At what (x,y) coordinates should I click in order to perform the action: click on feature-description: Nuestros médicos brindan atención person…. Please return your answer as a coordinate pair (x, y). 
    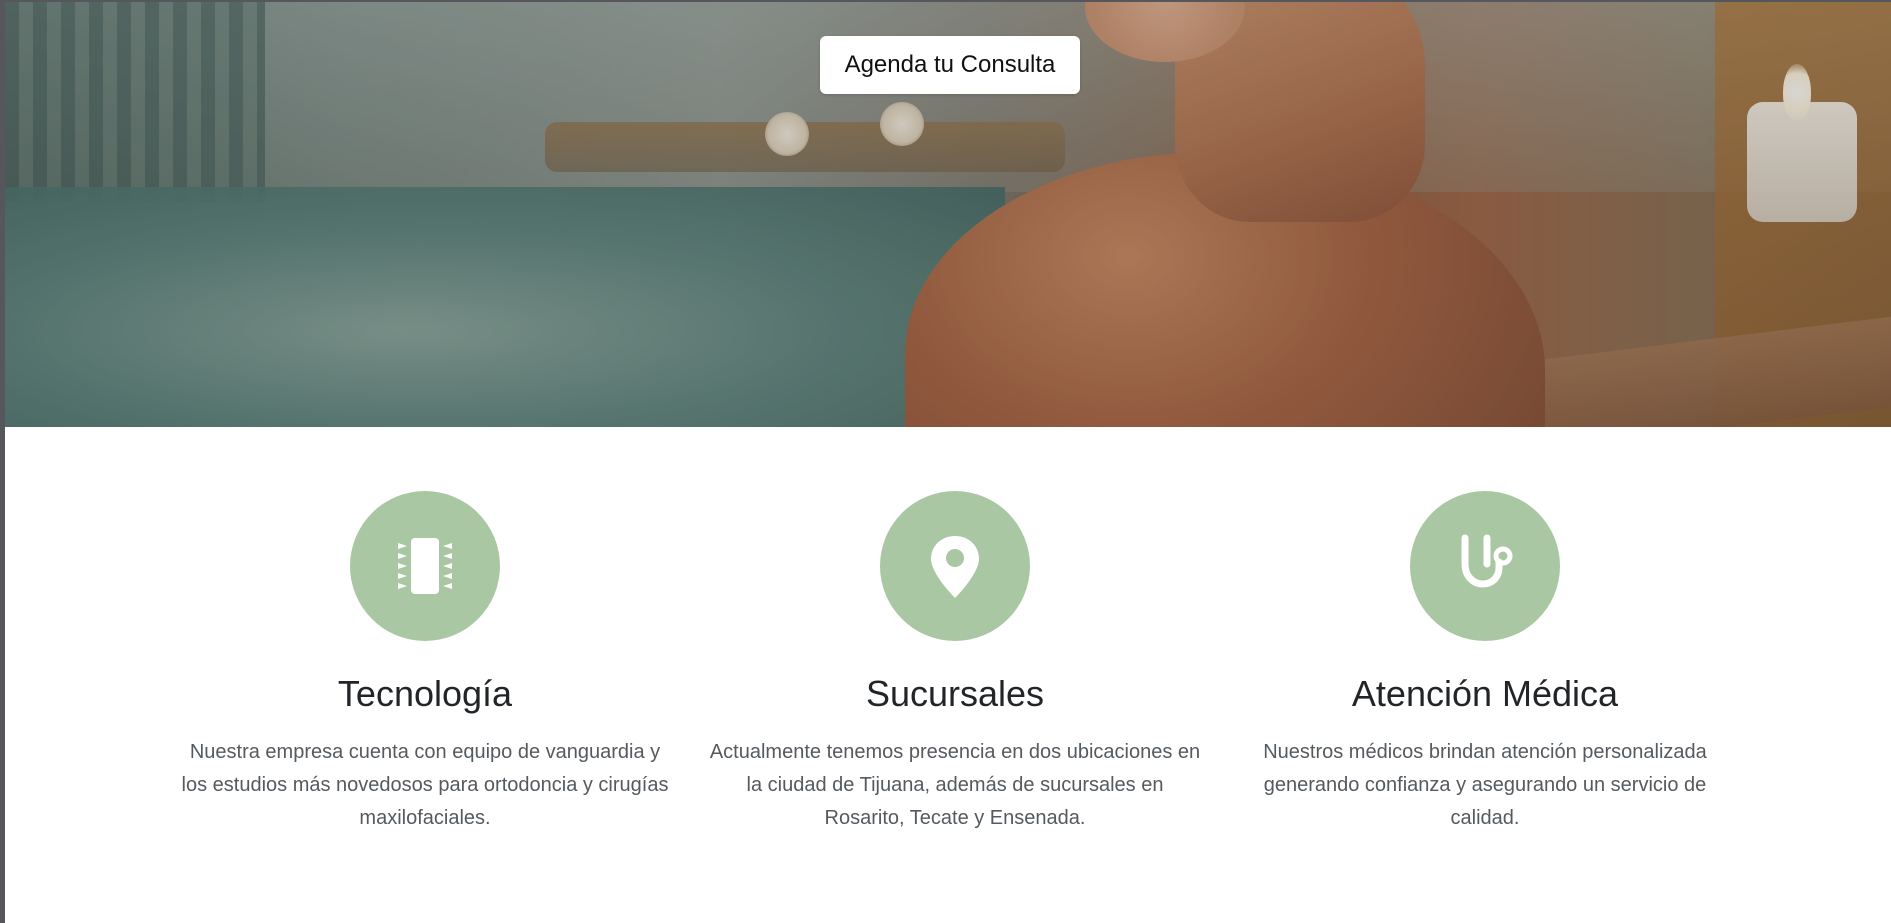
    Looking at the image, I should click on (1485, 785).